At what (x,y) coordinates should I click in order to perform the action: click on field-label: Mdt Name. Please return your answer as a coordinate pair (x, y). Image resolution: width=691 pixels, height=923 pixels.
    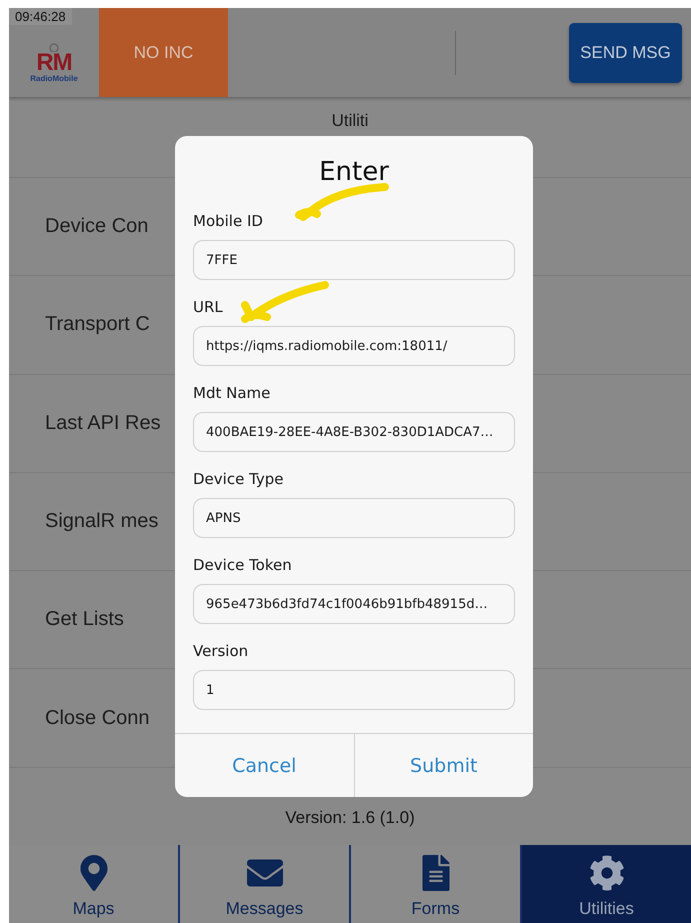
    Looking at the image, I should click on (231, 393).